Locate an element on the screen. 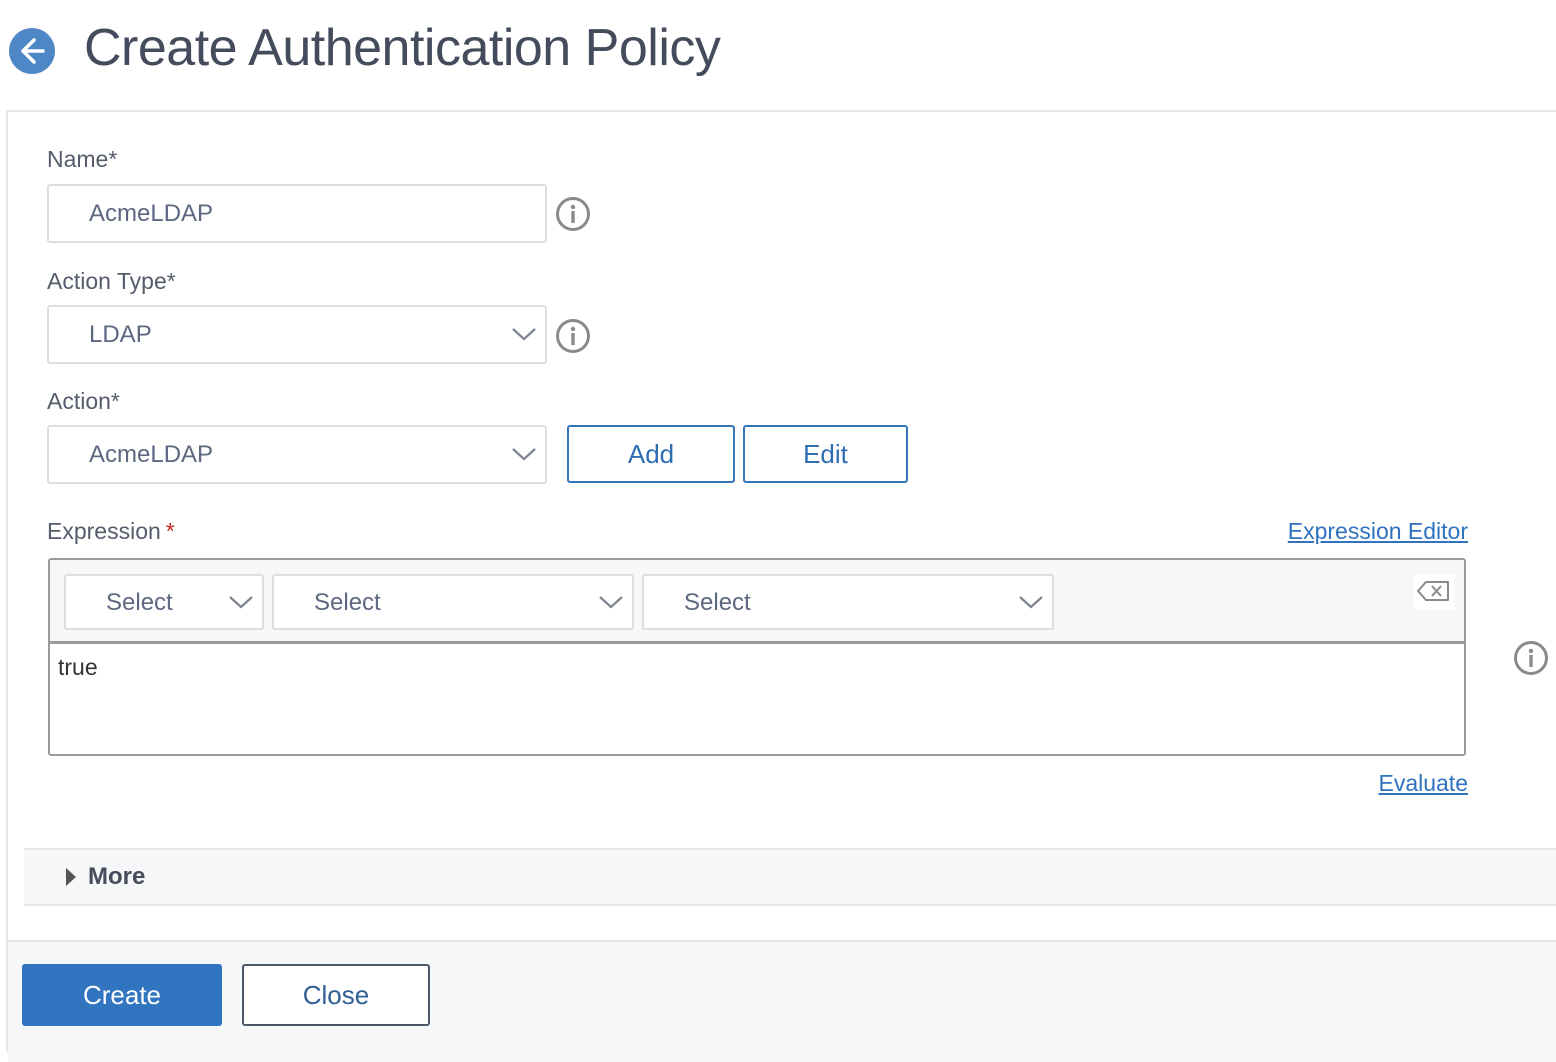 Image resolution: width=1556 pixels, height=1062 pixels. action-type-value: LDAP is located at coordinates (120, 334).